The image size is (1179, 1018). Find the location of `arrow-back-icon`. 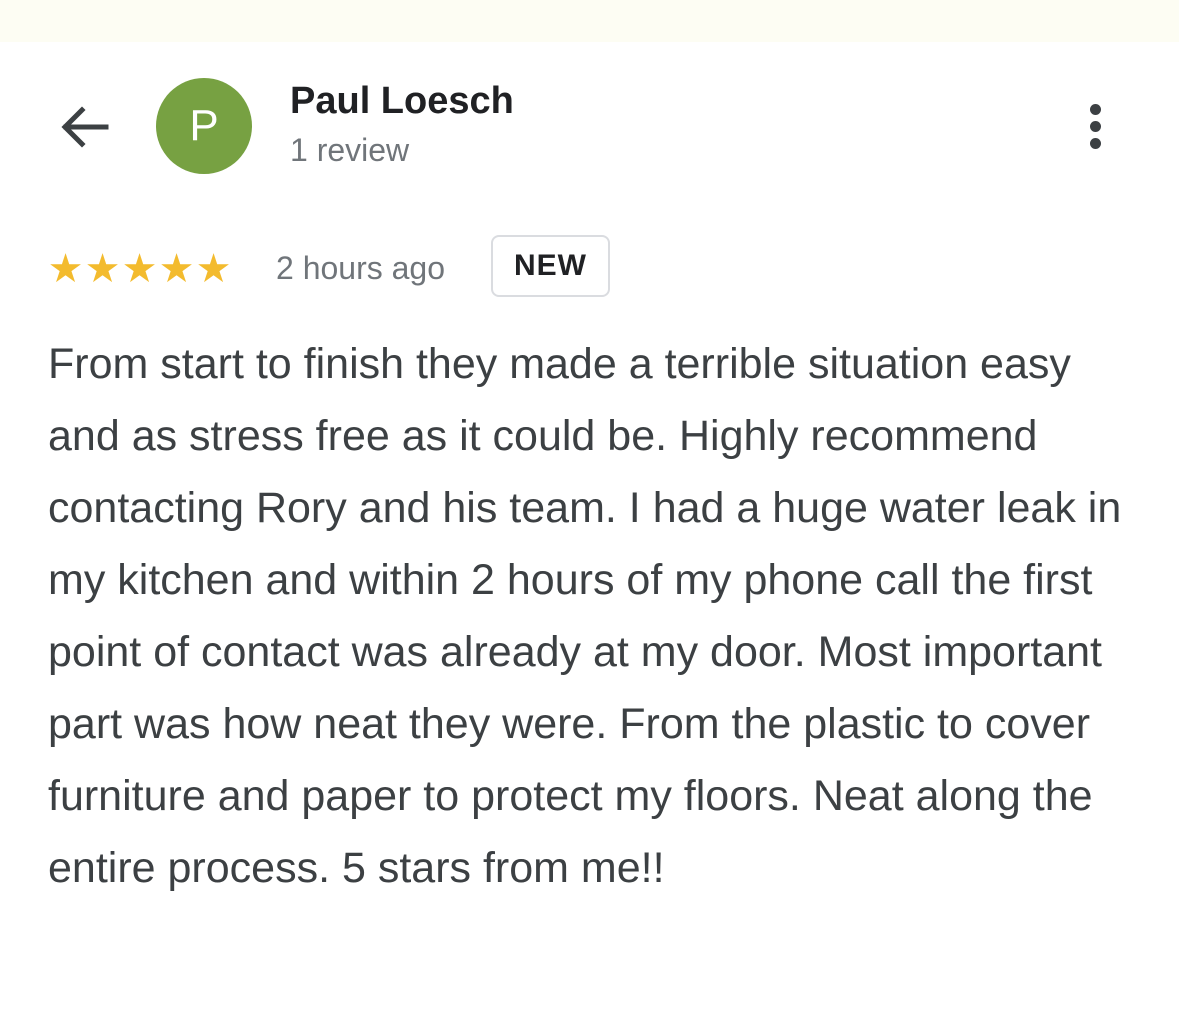

arrow-back-icon is located at coordinates (85, 127).